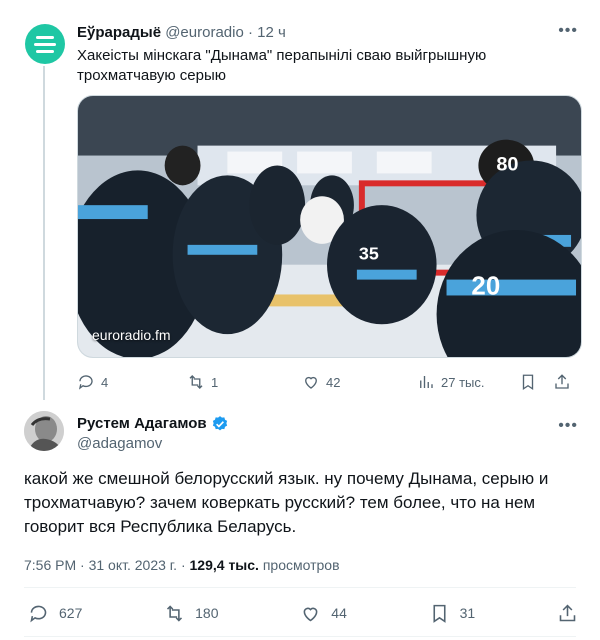 This screenshot has height=640, width=600. What do you see at coordinates (369, 254) in the screenshot?
I see `svg-text: 35` at bounding box center [369, 254].